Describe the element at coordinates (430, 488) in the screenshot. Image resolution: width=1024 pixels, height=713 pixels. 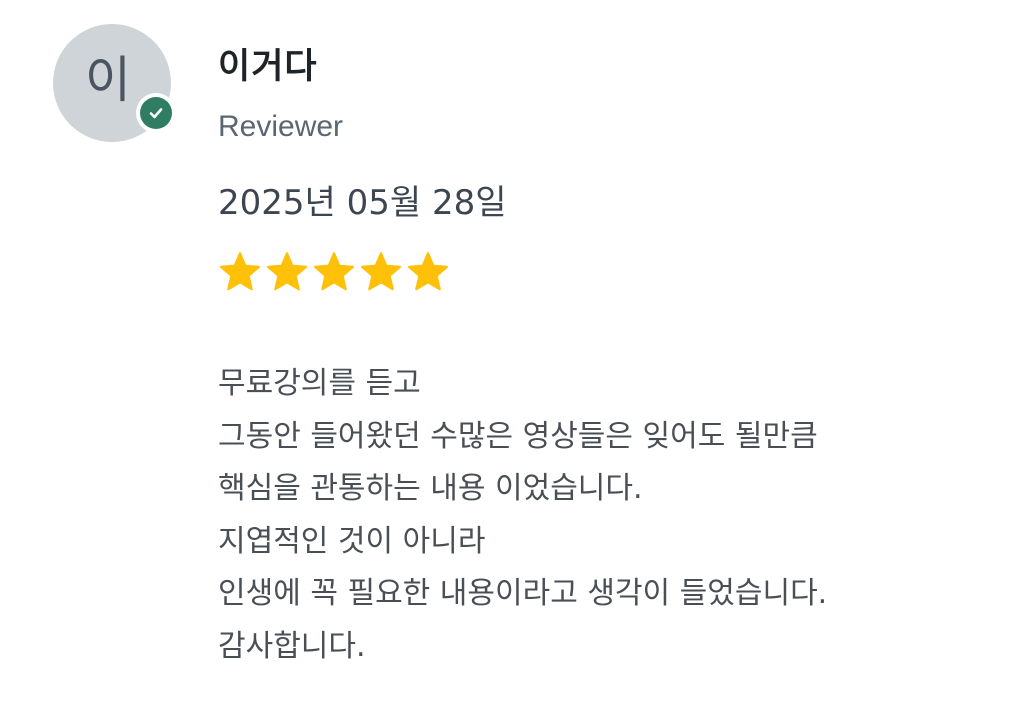
I see `review-line: 핵심을 관통하는 내용 이었습니다.` at that location.